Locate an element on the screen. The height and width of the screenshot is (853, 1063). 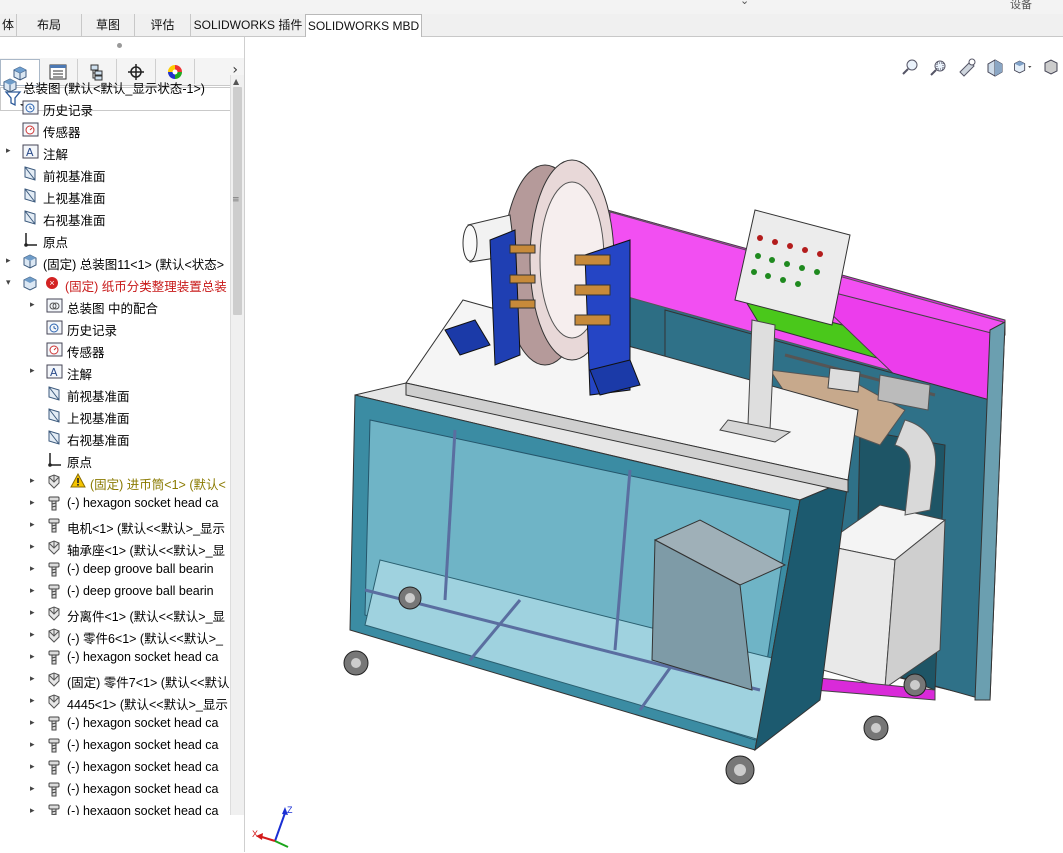
tree-node: ▸ 4445<1> (默认<<默认>_显示 is located at coordinates (115, 702).